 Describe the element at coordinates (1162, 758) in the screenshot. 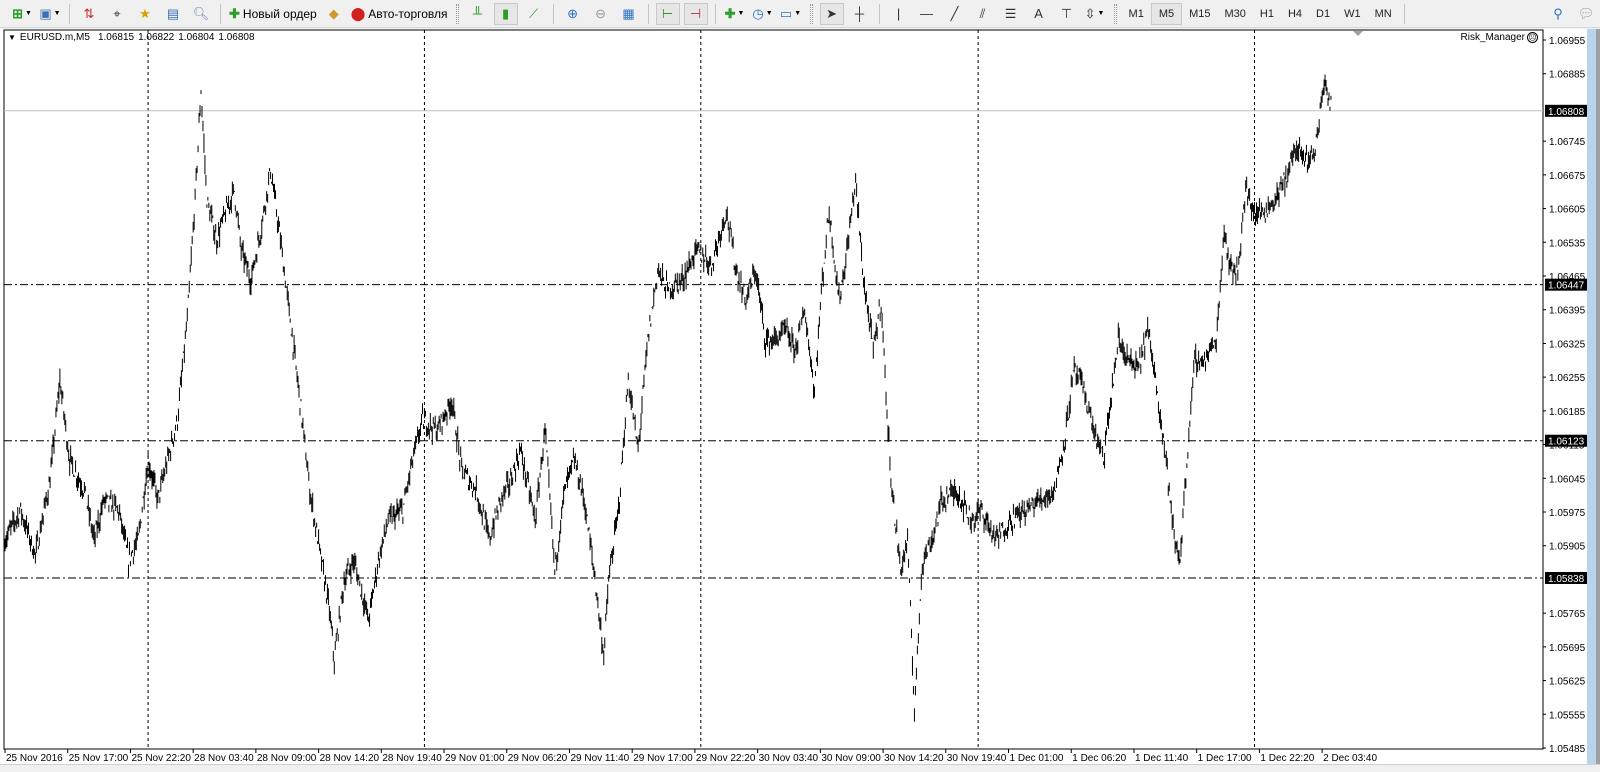

I see `x-tick-label: 1 Dec 11:40` at that location.